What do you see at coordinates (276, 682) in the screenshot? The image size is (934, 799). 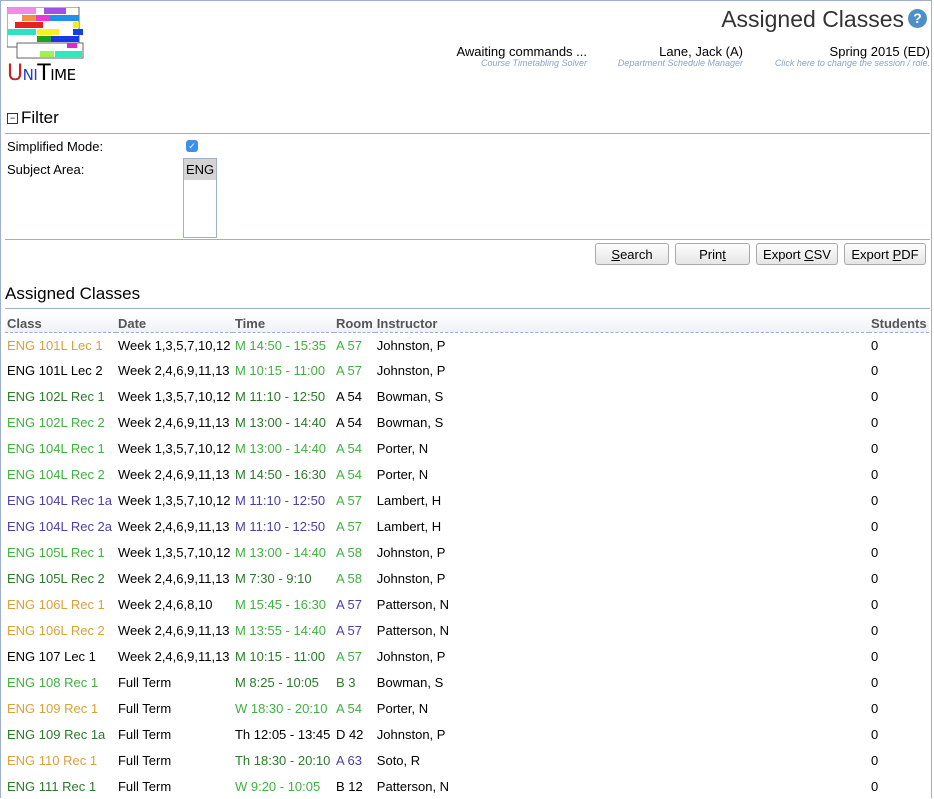 I see `time-cell: M 8:25 - 10:05` at bounding box center [276, 682].